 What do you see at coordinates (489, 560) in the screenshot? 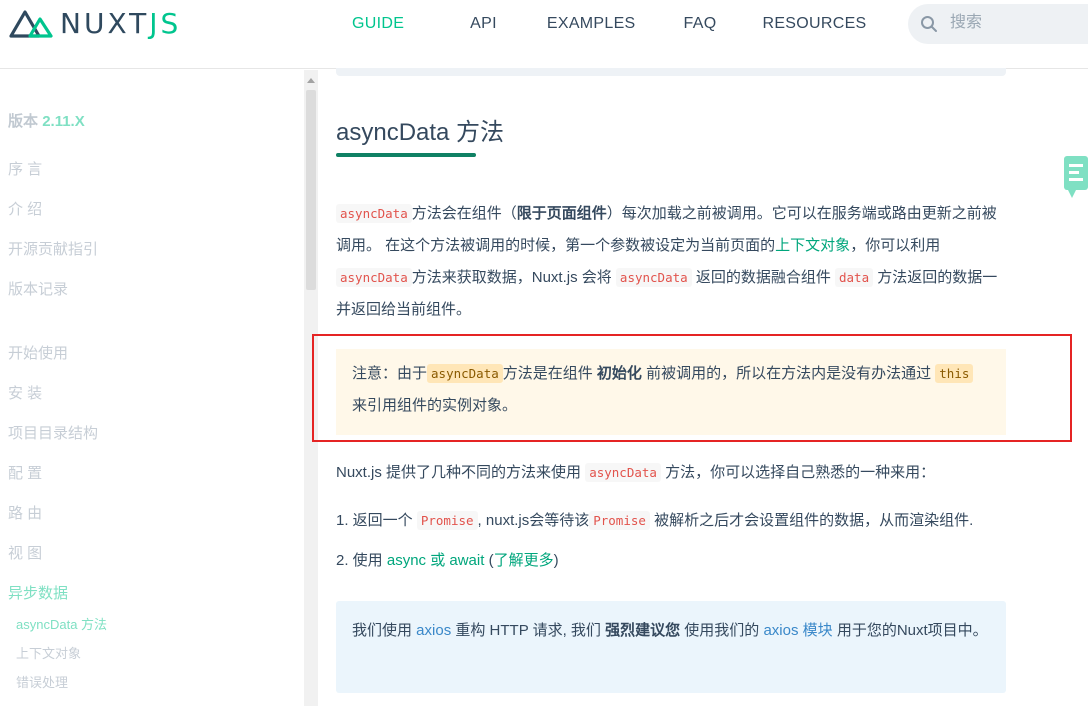
I see `text-span: (` at bounding box center [489, 560].